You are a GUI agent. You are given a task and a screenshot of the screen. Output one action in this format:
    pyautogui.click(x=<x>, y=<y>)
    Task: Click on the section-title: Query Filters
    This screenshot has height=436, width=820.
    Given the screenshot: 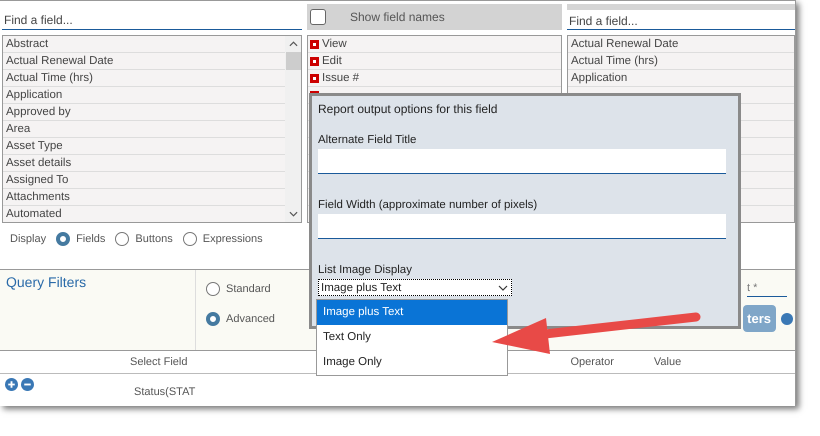 What is the action you would take?
    pyautogui.click(x=46, y=282)
    